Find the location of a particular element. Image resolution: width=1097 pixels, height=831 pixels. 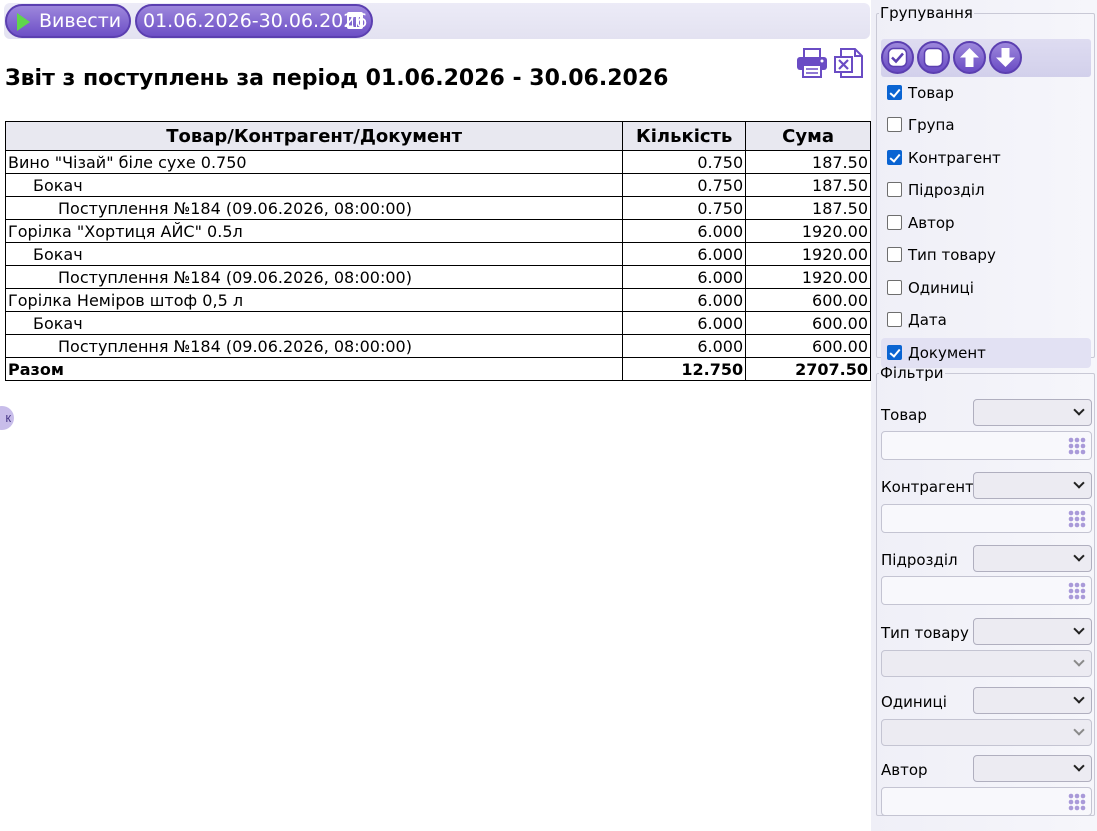

group-option-label: Група is located at coordinates (931, 125).